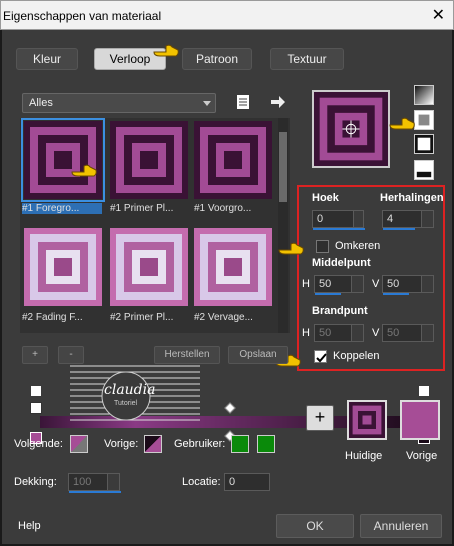 The image size is (454, 546). I want to click on radial-style-icon, so click(424, 170).